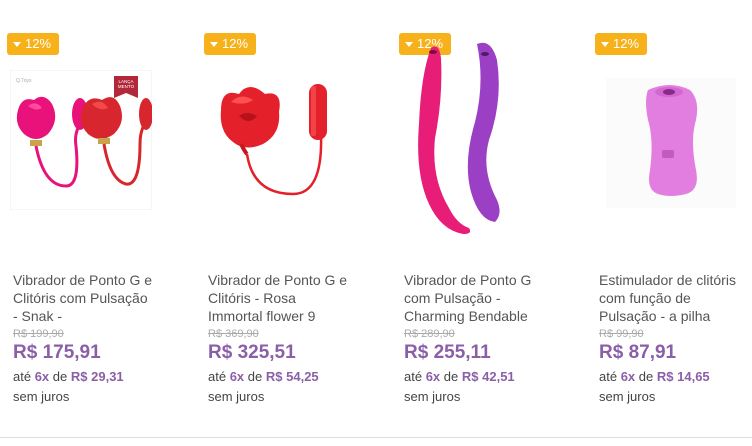 The image size is (752, 446). Describe the element at coordinates (81, 140) in the screenshot. I see `product-image: Q.Toys LANÇA MENTO` at that location.